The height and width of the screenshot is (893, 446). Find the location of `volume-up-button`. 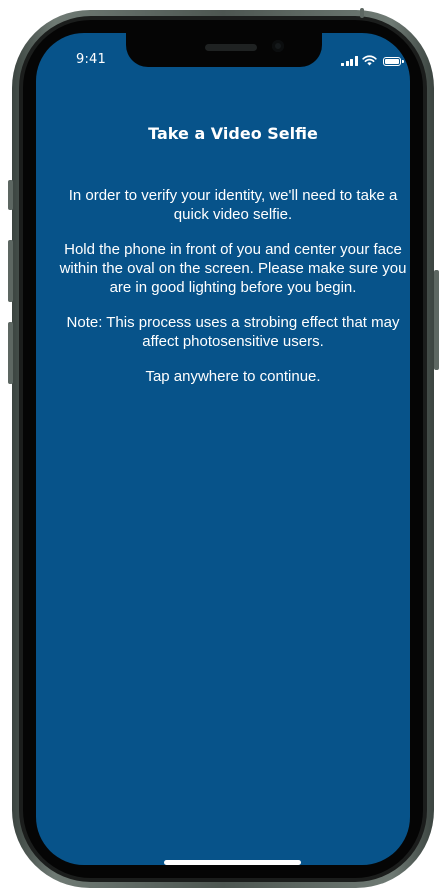

volume-up-button is located at coordinates (10, 271).